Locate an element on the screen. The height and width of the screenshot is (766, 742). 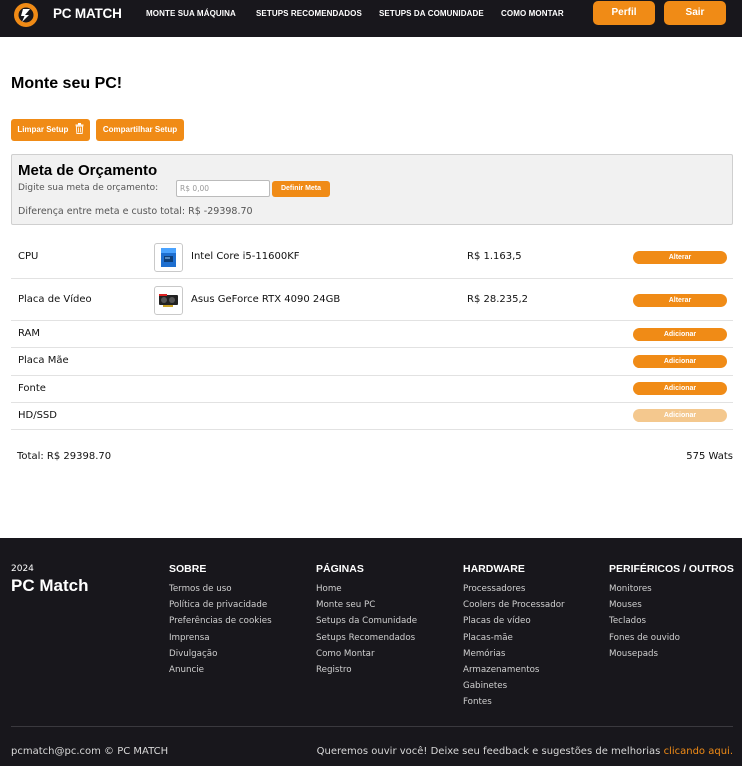
product-name: Asus GeForce RTX 4090 24GB is located at coordinates (265, 299).